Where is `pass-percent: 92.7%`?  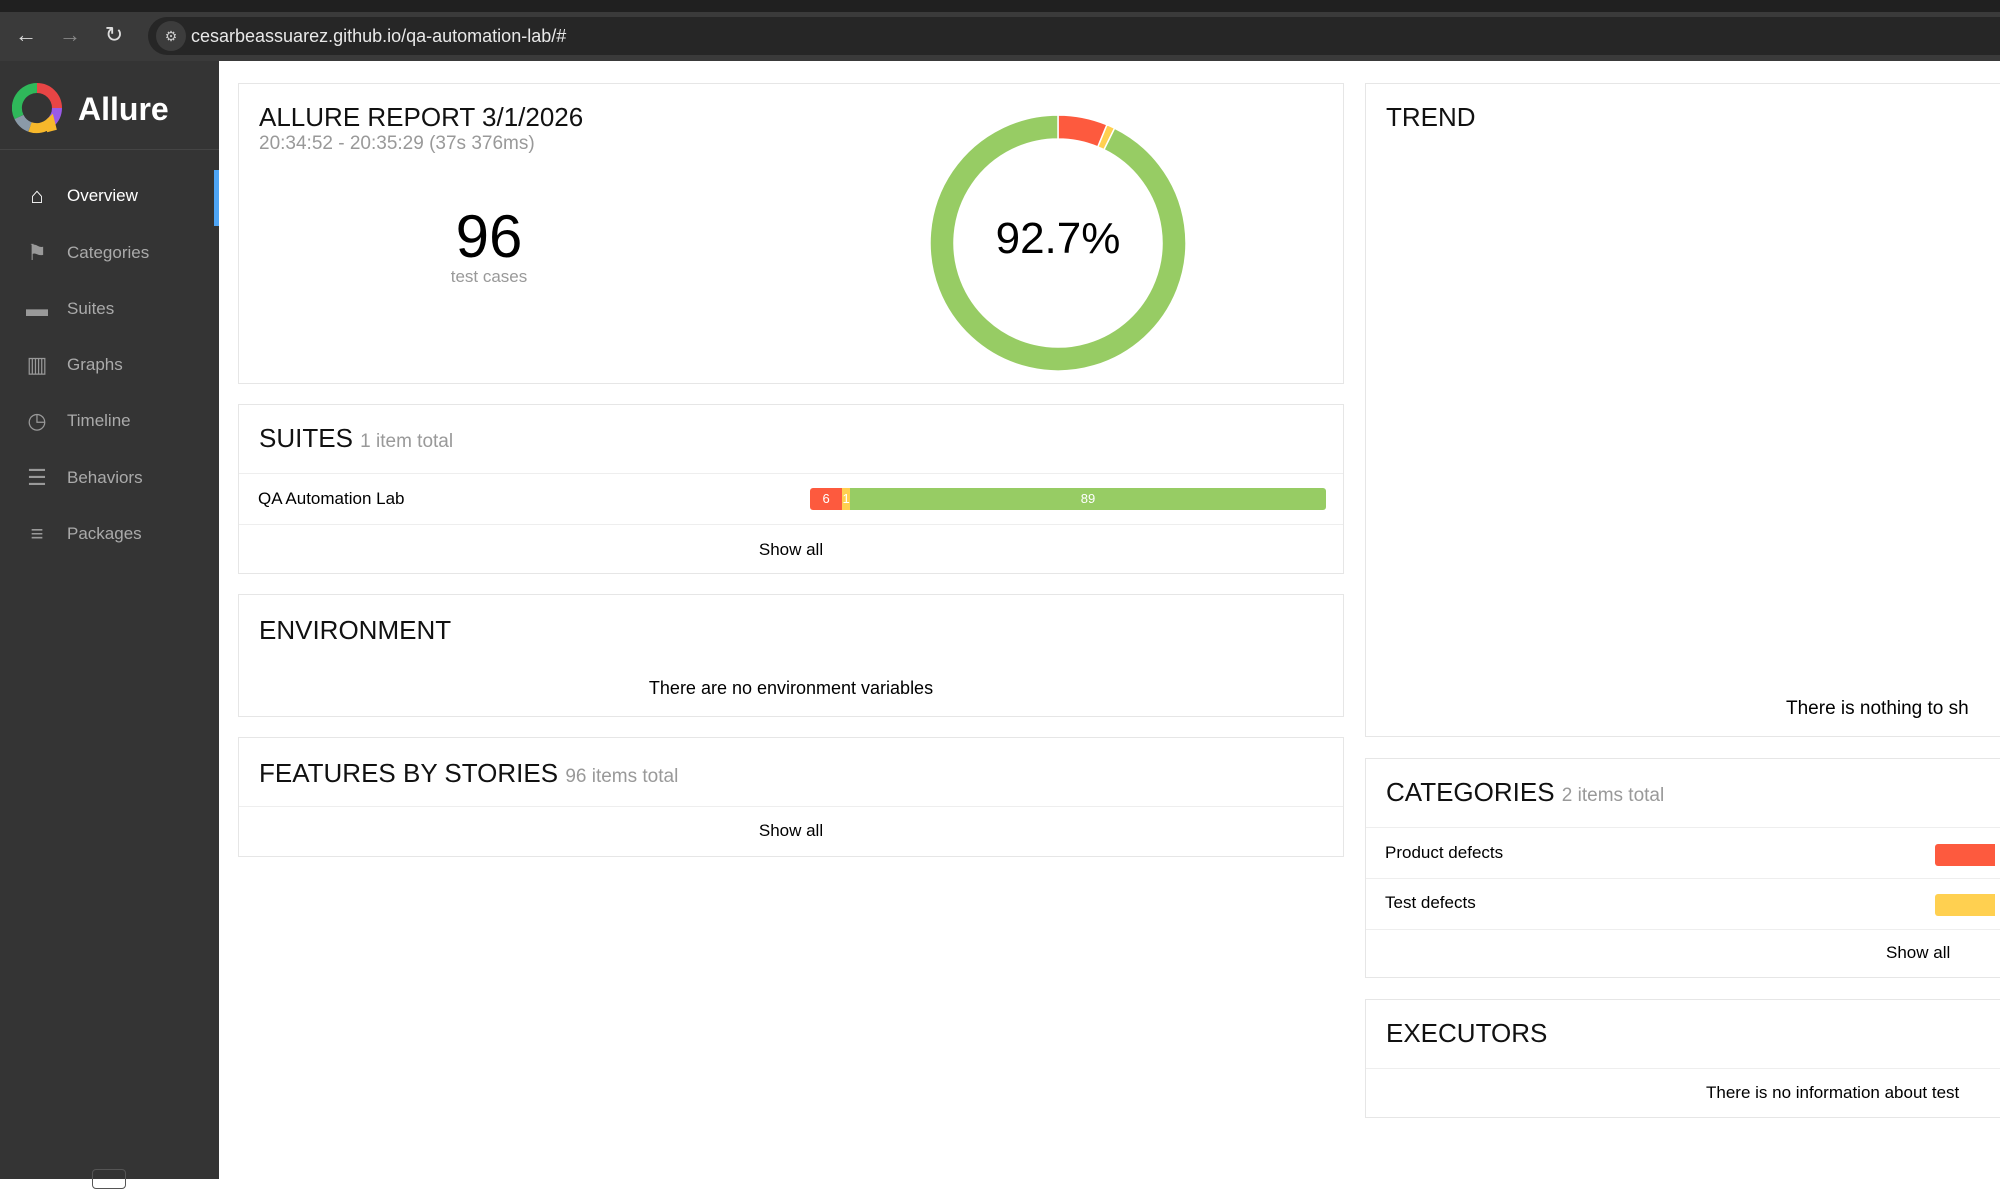
pass-percent: 92.7% is located at coordinates (1058, 238).